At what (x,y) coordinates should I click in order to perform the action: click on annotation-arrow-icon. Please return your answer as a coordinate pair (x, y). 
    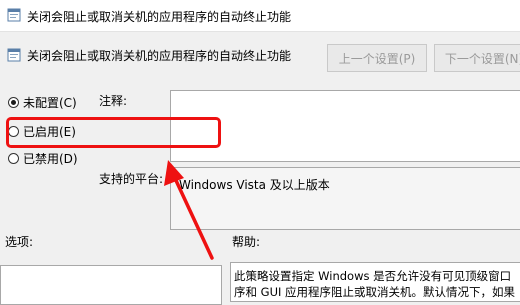
    Looking at the image, I should click on (189, 210).